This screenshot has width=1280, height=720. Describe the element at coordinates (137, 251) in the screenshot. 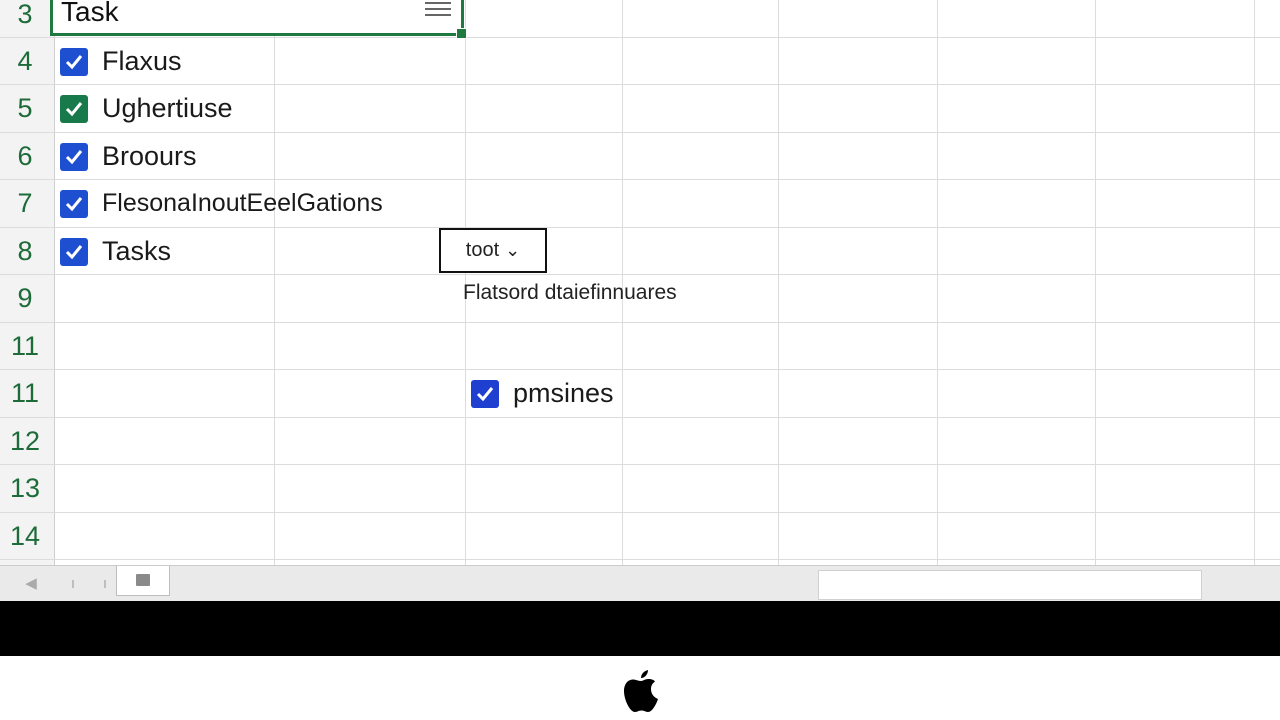

I see `task-label: Tasks` at that location.